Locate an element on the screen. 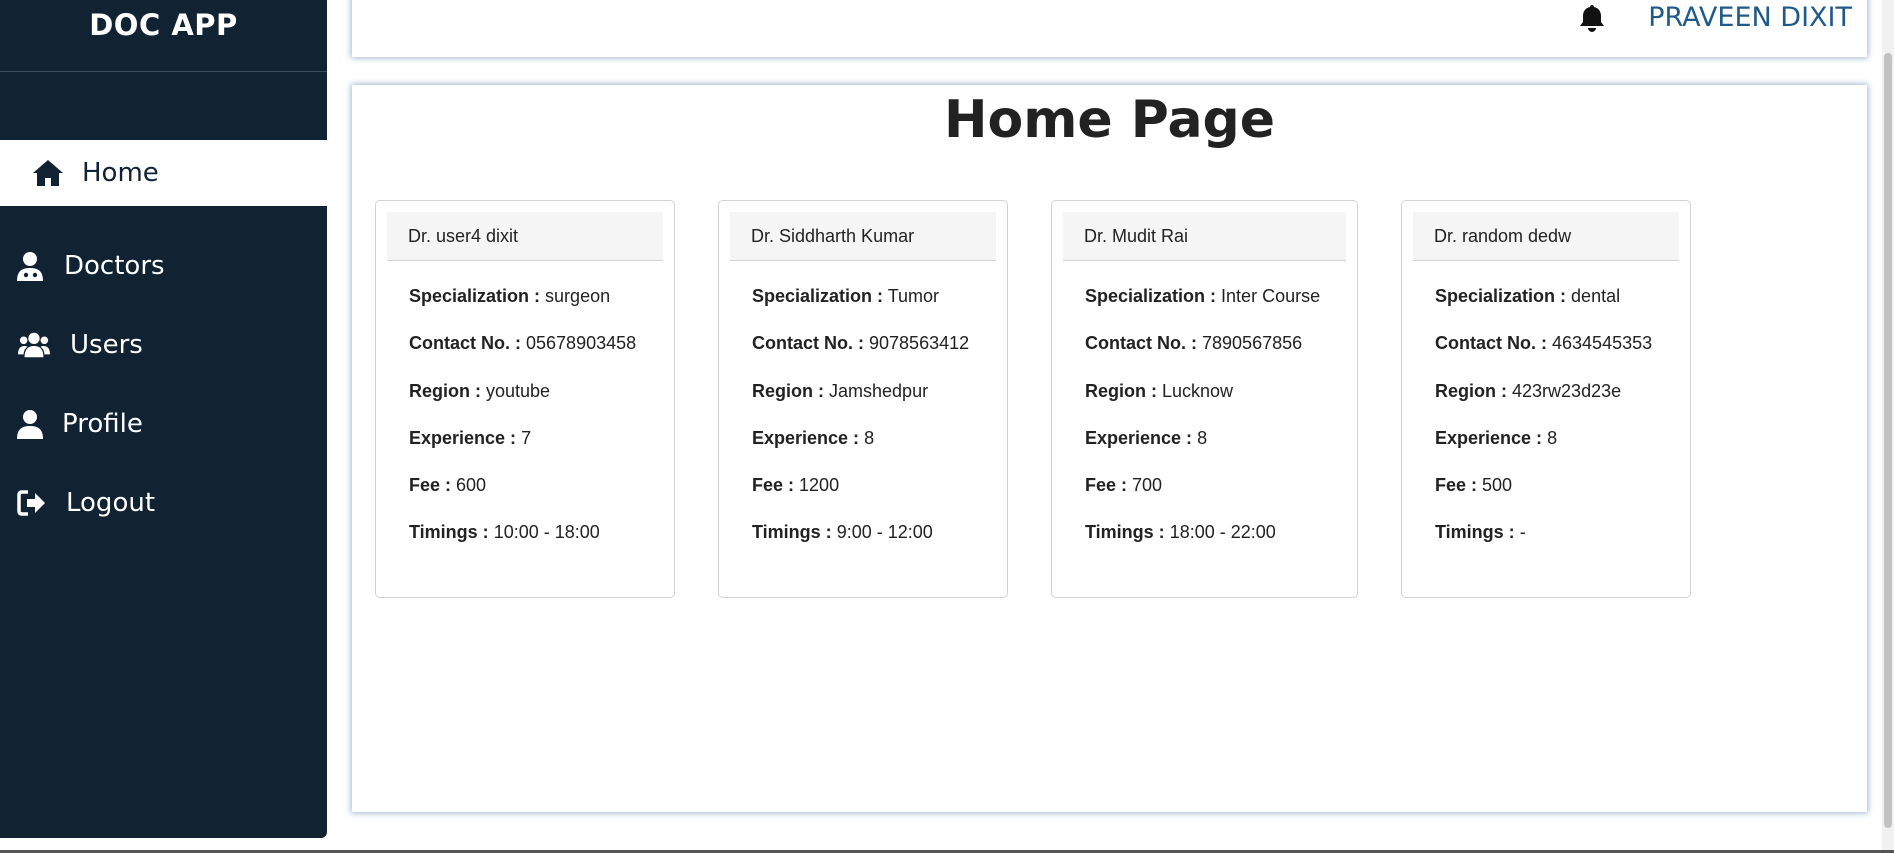 The width and height of the screenshot is (1894, 853). field-value: Jamshedpur is located at coordinates (879, 391).